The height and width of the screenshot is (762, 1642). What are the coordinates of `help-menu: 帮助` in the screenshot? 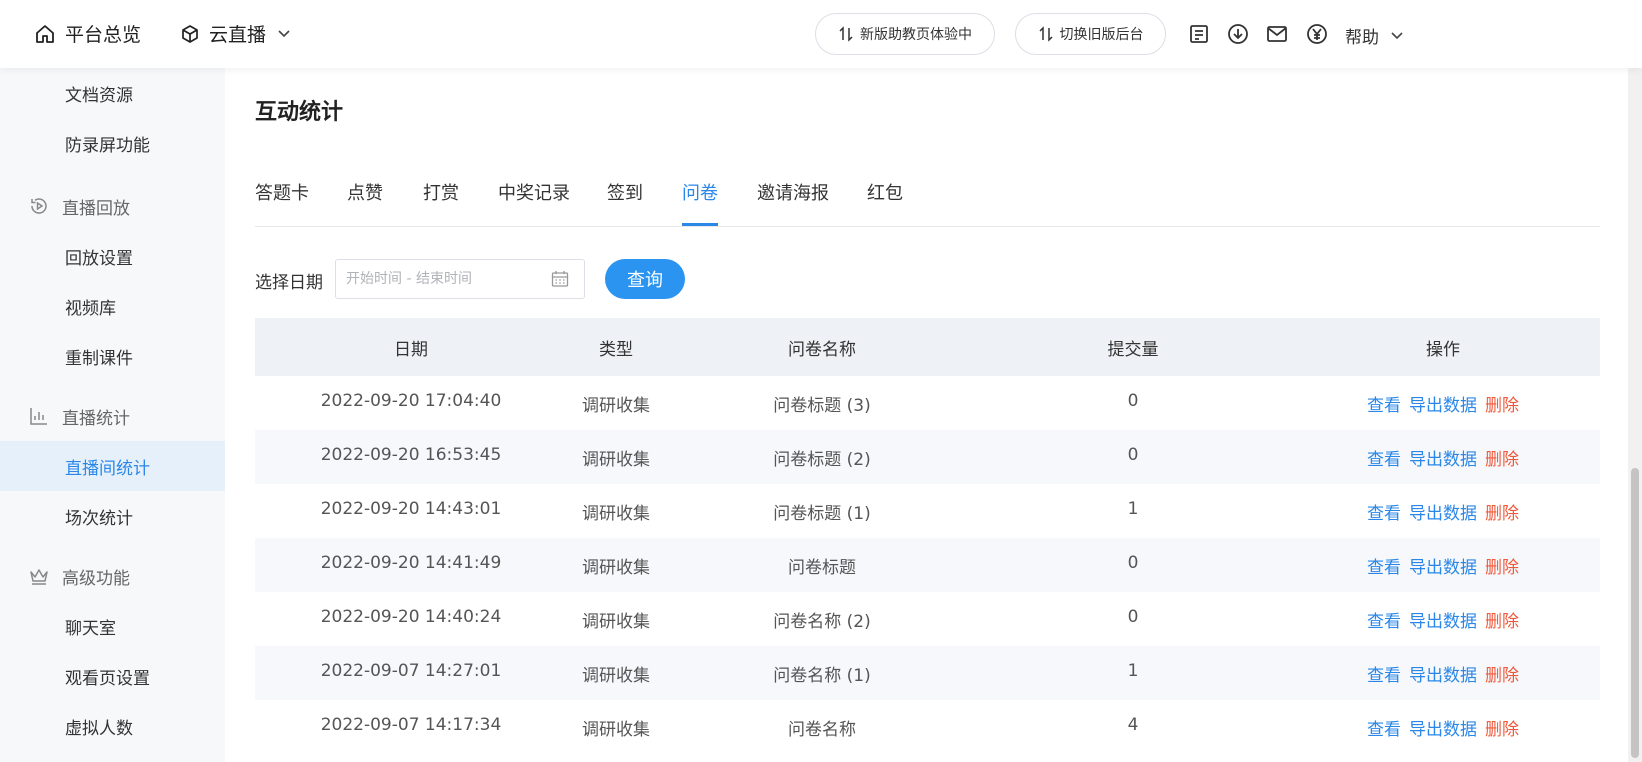 It's located at (1374, 35).